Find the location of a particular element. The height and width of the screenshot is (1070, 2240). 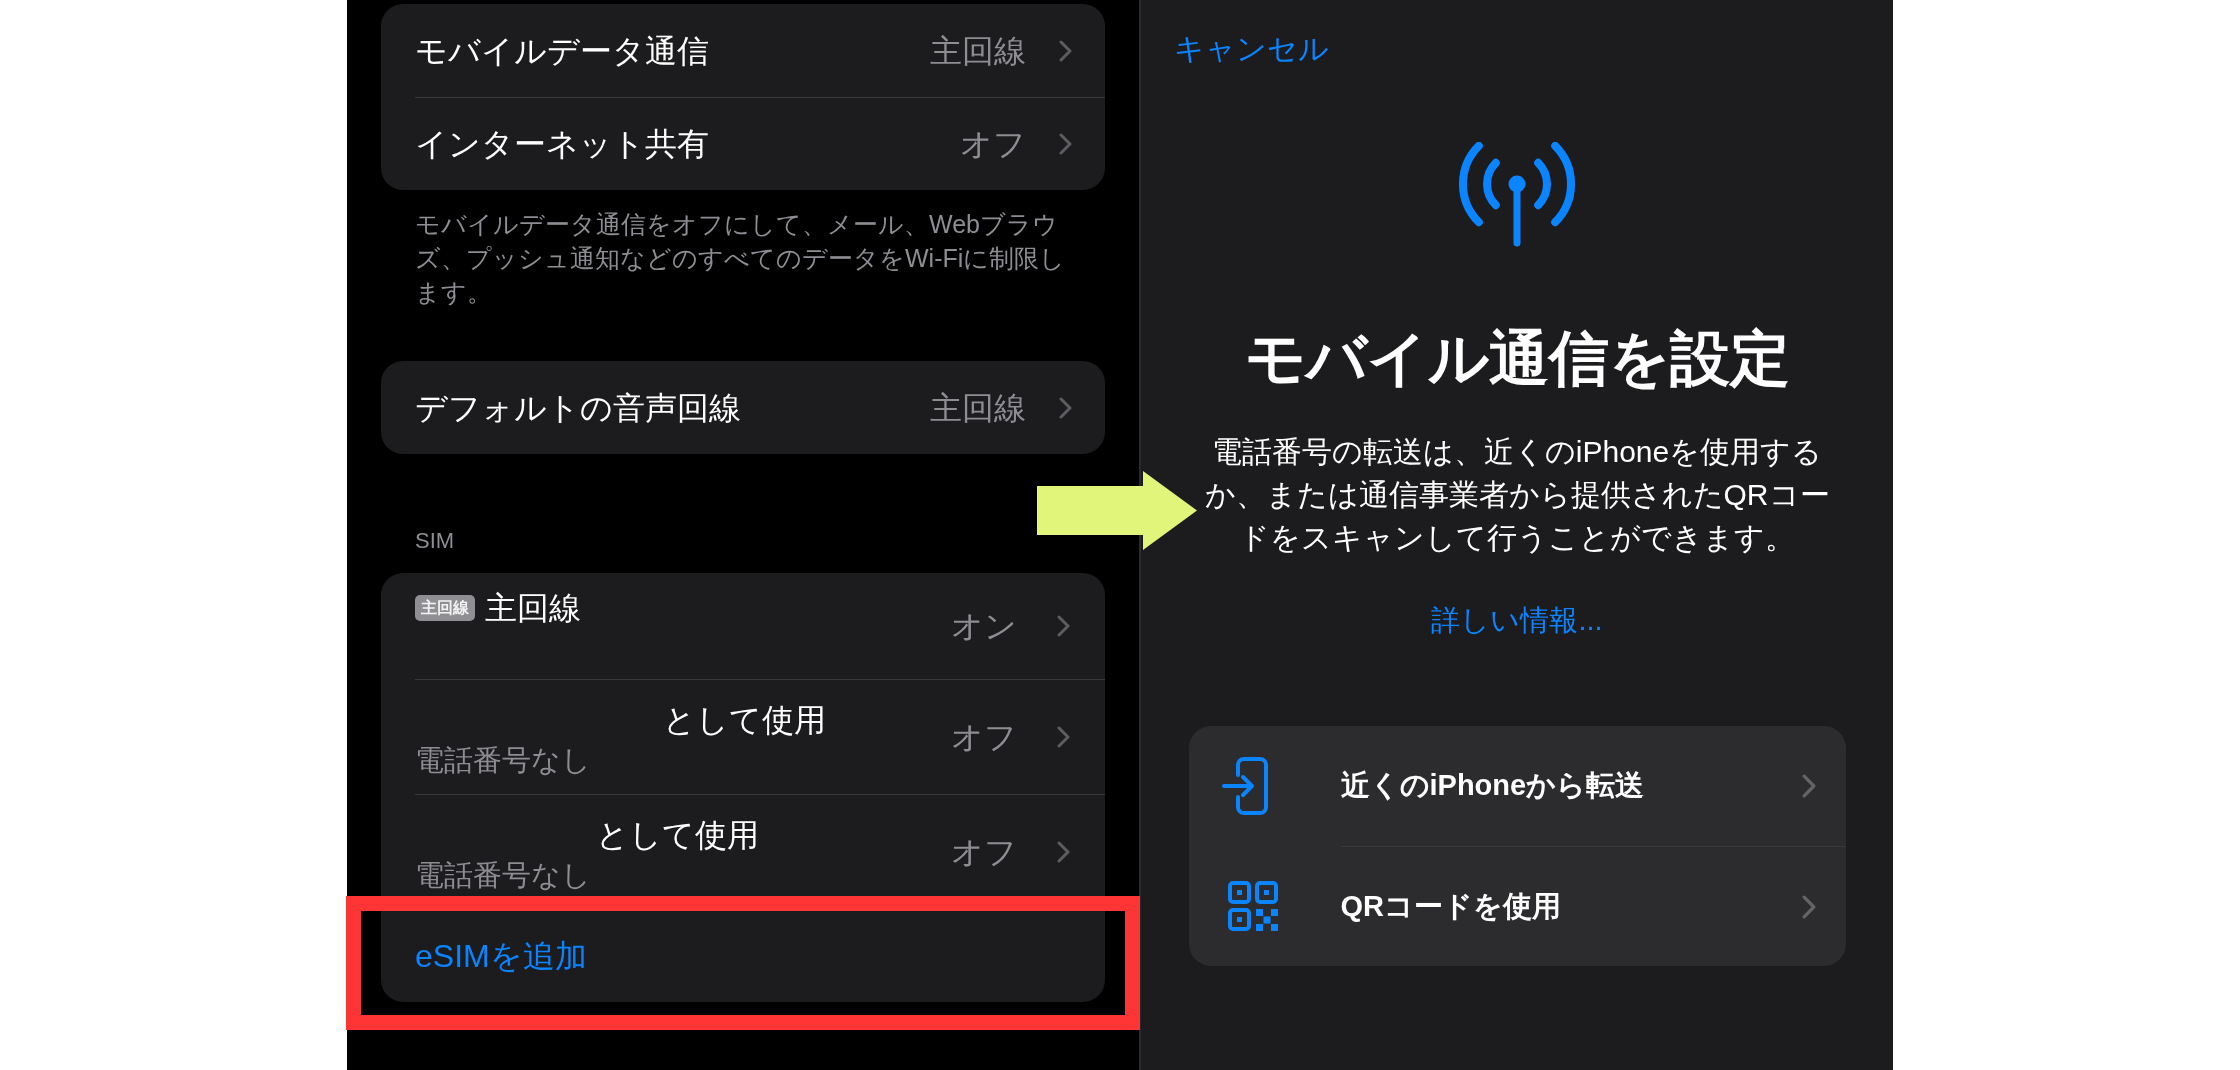

antenna-signal-icon is located at coordinates (1517, 195).